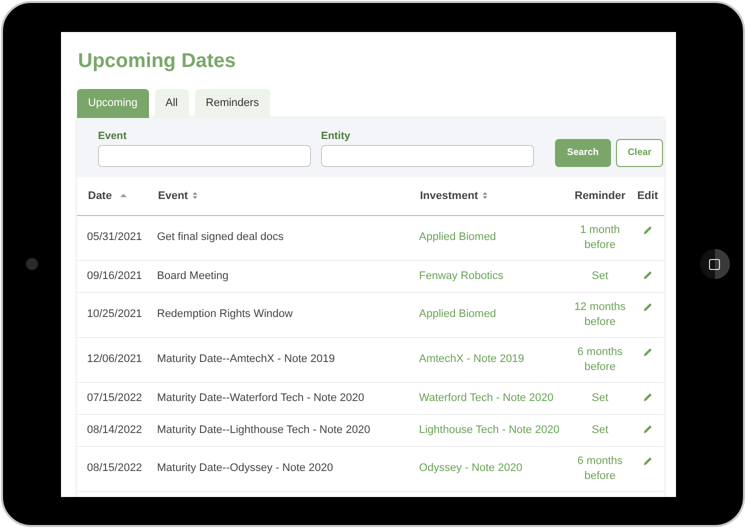 The image size is (746, 528). I want to click on clear-button: Clear, so click(640, 152).